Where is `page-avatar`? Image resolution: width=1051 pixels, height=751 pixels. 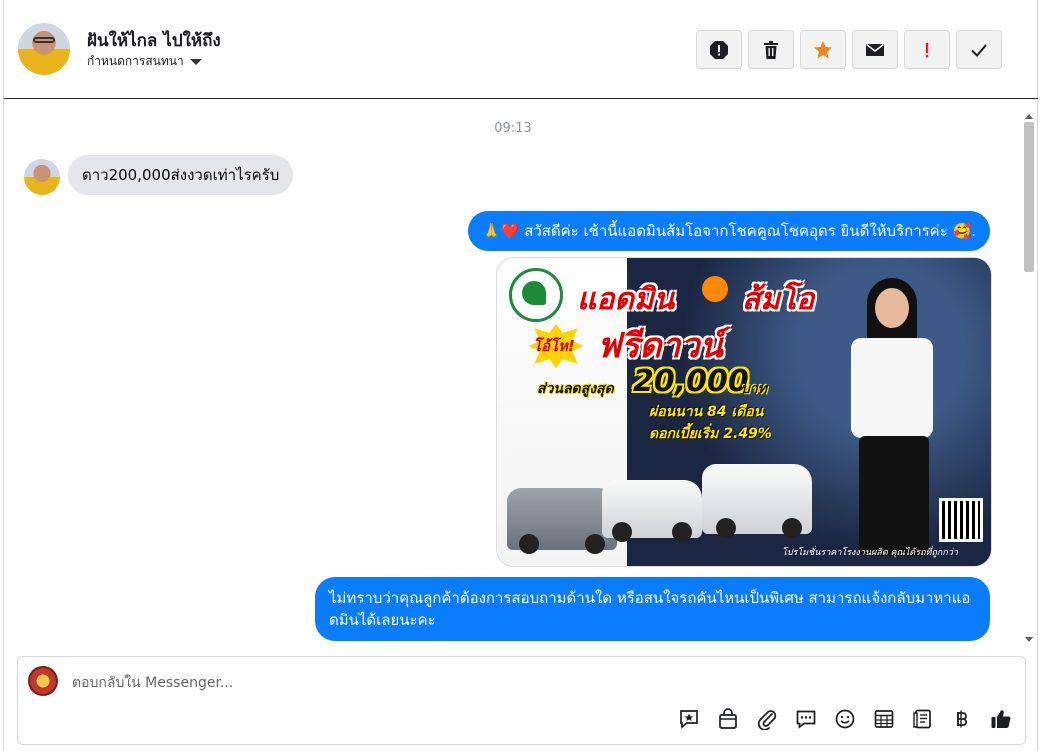 page-avatar is located at coordinates (43, 681).